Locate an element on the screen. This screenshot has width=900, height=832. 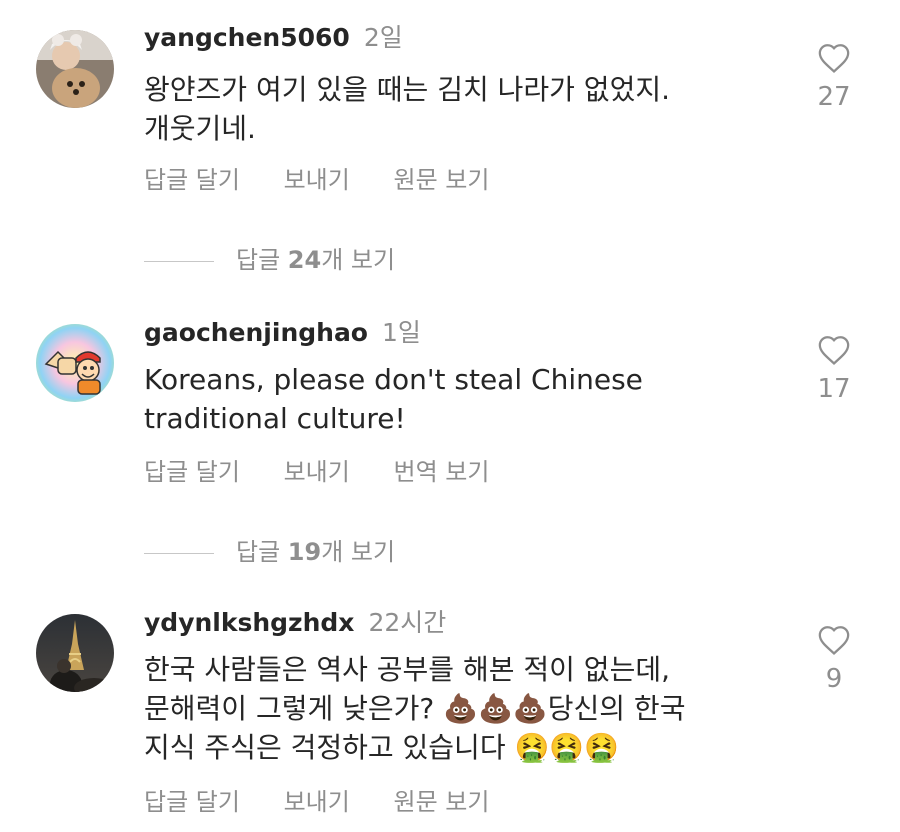
view-replies-button: 답글 24개 보기 is located at coordinates (269, 257).